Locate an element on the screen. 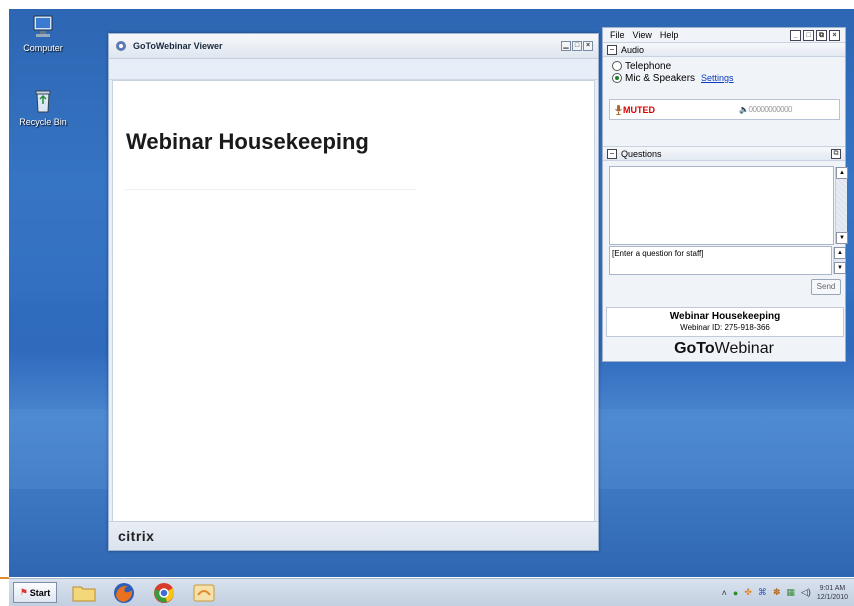 This screenshot has height=606, width=854. taskbar-chrome is located at coordinates (164, 593).